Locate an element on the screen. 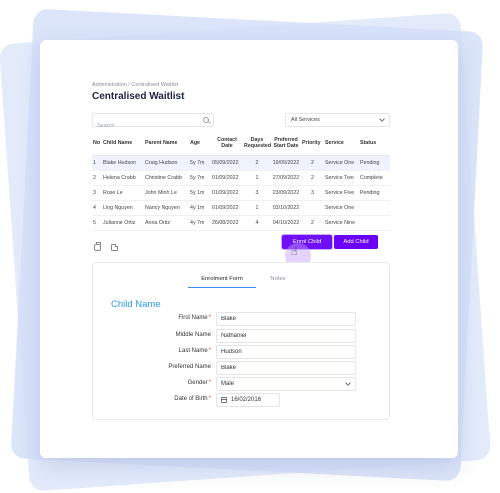 Image resolution: width=500 pixels, height=493 pixels. cell-no: 2 is located at coordinates (97, 178).